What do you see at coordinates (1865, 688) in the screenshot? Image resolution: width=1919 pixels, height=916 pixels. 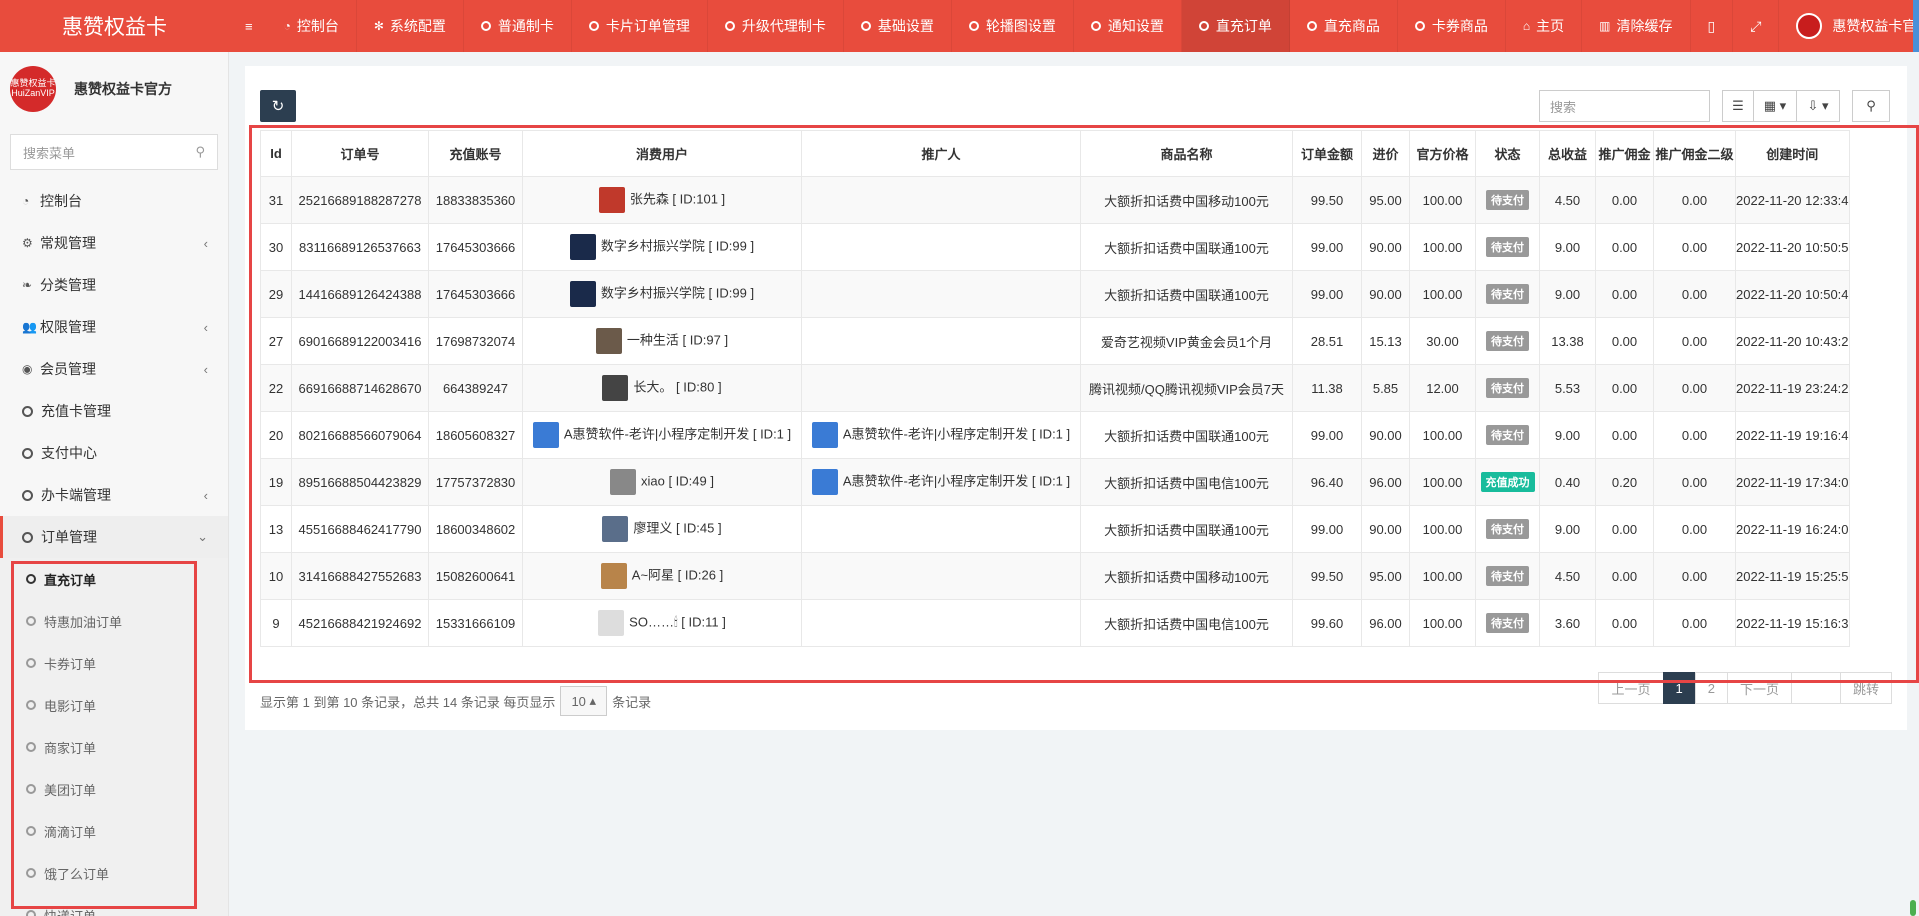 I see `jump-button: 跳转` at bounding box center [1865, 688].